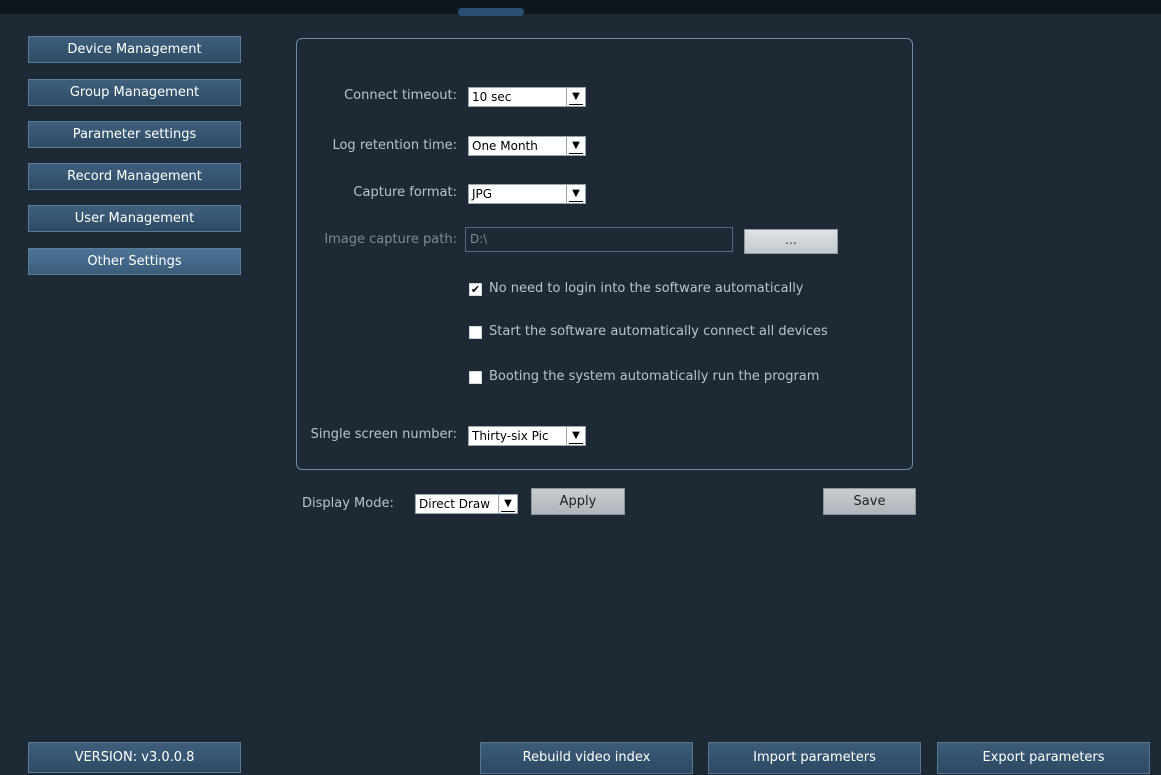 The image size is (1161, 775). I want to click on log-retention-label: Log retention time:, so click(394, 145).